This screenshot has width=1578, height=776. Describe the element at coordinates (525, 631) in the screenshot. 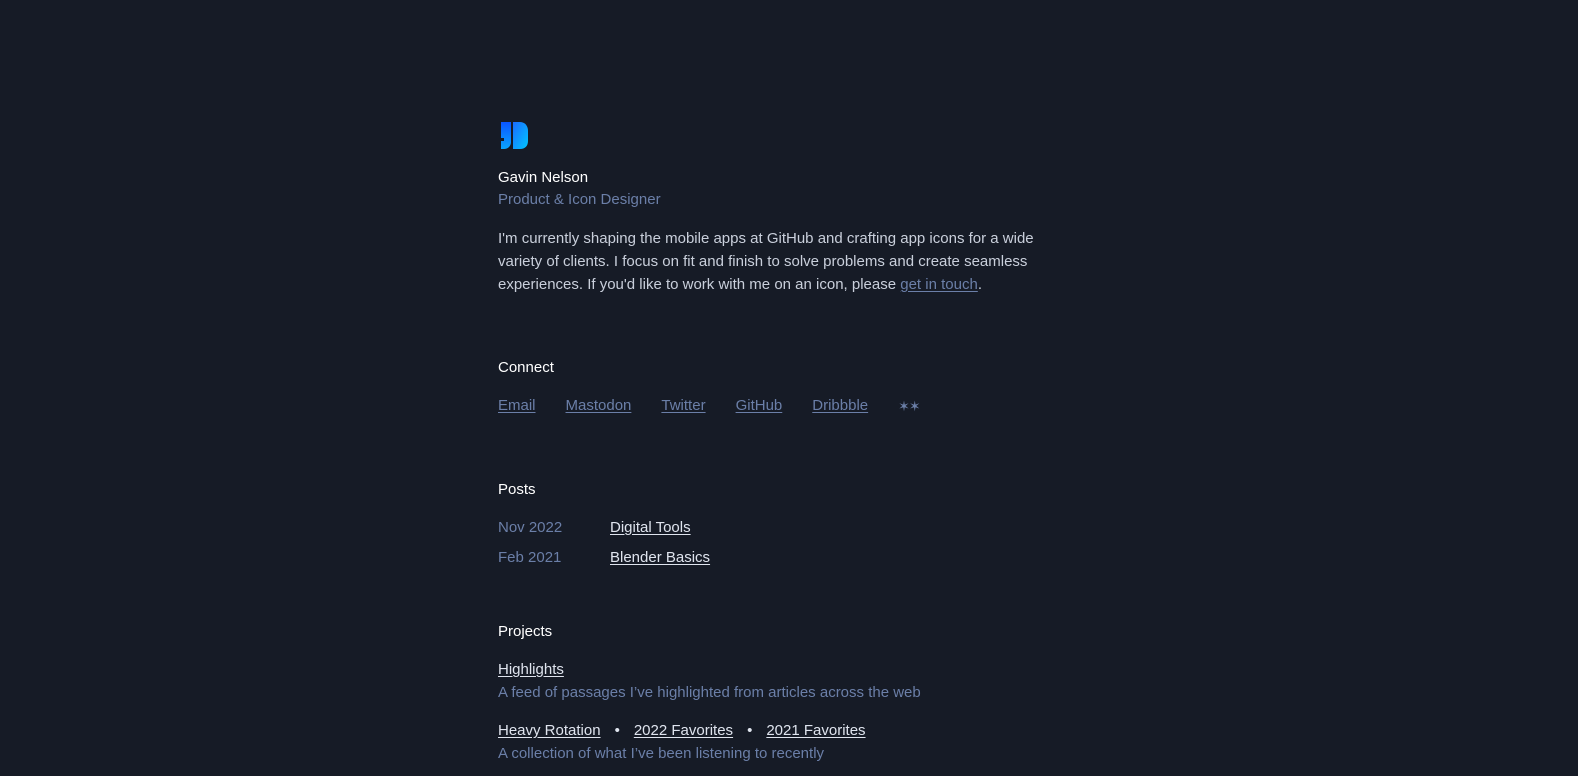

I see `projects-title: Projects` at that location.